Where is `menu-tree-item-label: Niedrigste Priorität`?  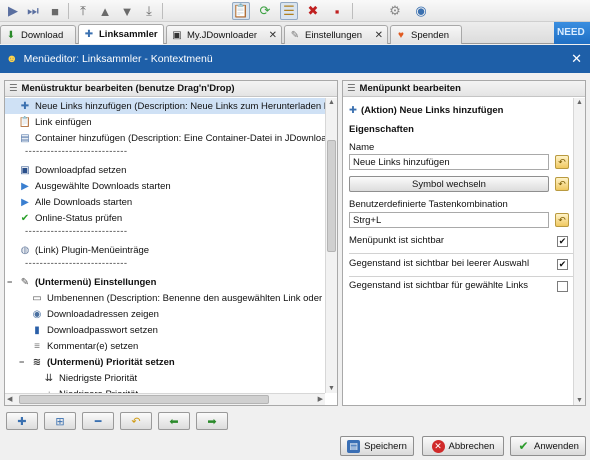
menu-tree-item-label: Niedrigste Priorität is located at coordinates (98, 378).